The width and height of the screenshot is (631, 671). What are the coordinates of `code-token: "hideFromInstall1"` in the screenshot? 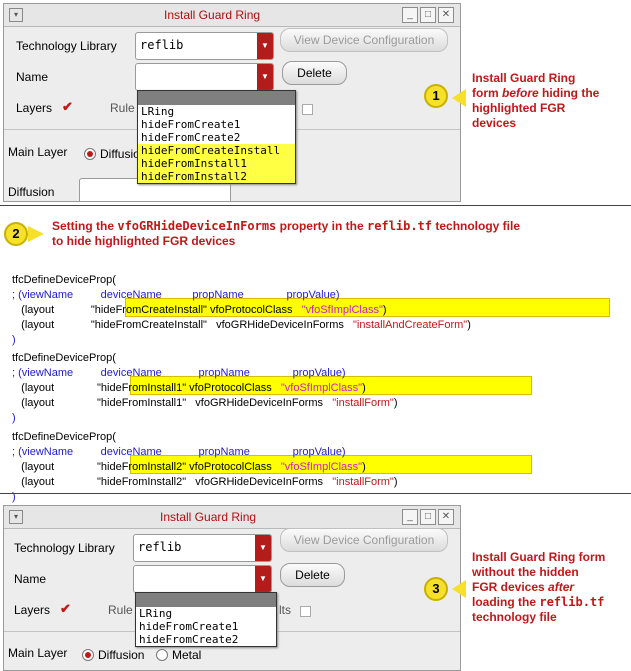 It's located at (142, 403).